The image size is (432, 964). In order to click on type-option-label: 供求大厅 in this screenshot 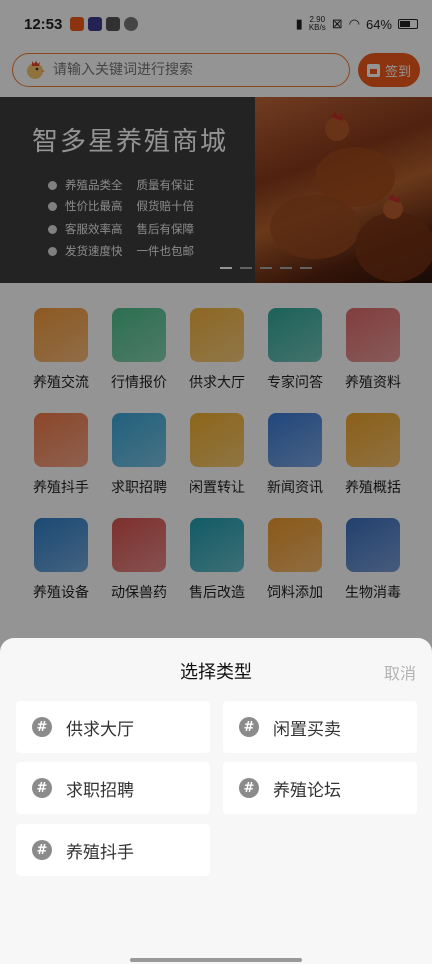, I will do `click(100, 729)`.